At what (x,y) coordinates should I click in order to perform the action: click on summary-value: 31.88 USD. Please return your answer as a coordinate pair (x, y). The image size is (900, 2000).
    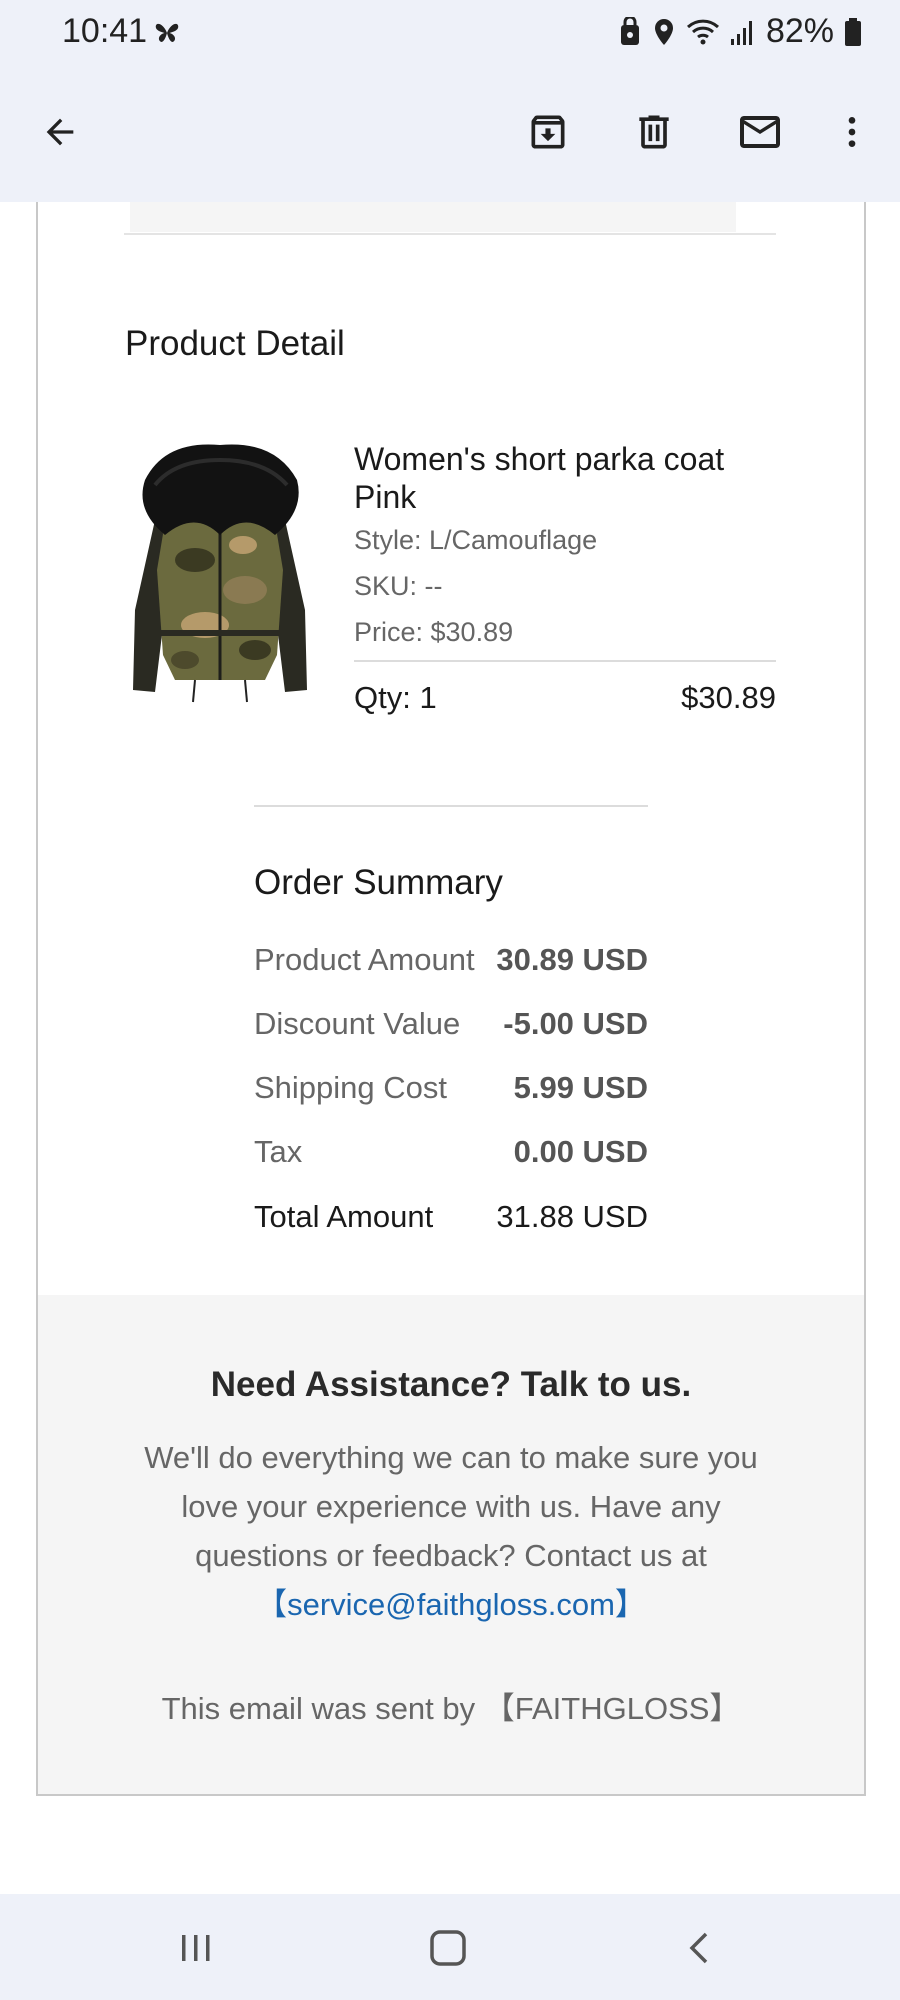
    Looking at the image, I should click on (572, 1216).